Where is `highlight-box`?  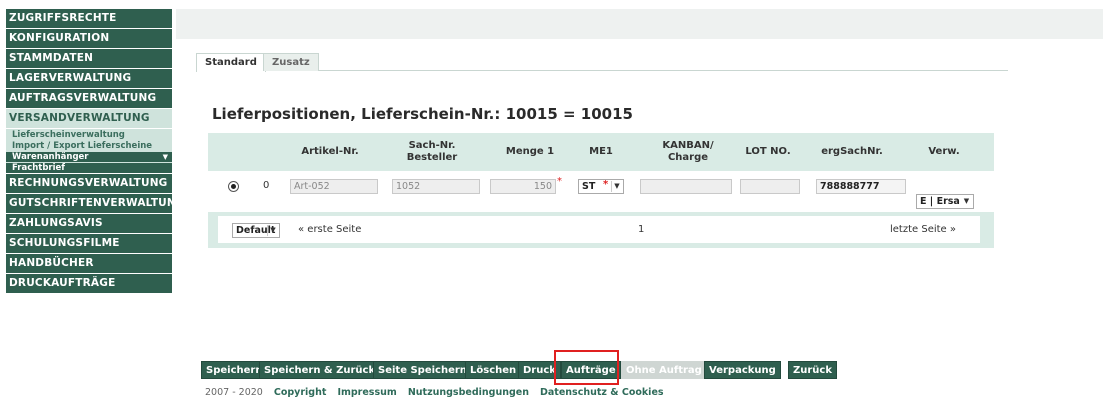
highlight-box is located at coordinates (586, 367).